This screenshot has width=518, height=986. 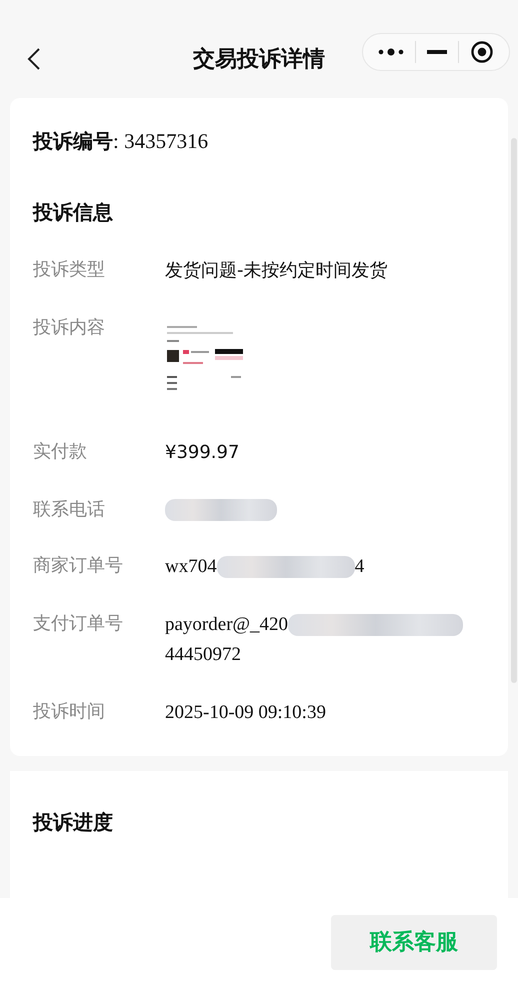 What do you see at coordinates (69, 510) in the screenshot?
I see `field-label: 联系电话` at bounding box center [69, 510].